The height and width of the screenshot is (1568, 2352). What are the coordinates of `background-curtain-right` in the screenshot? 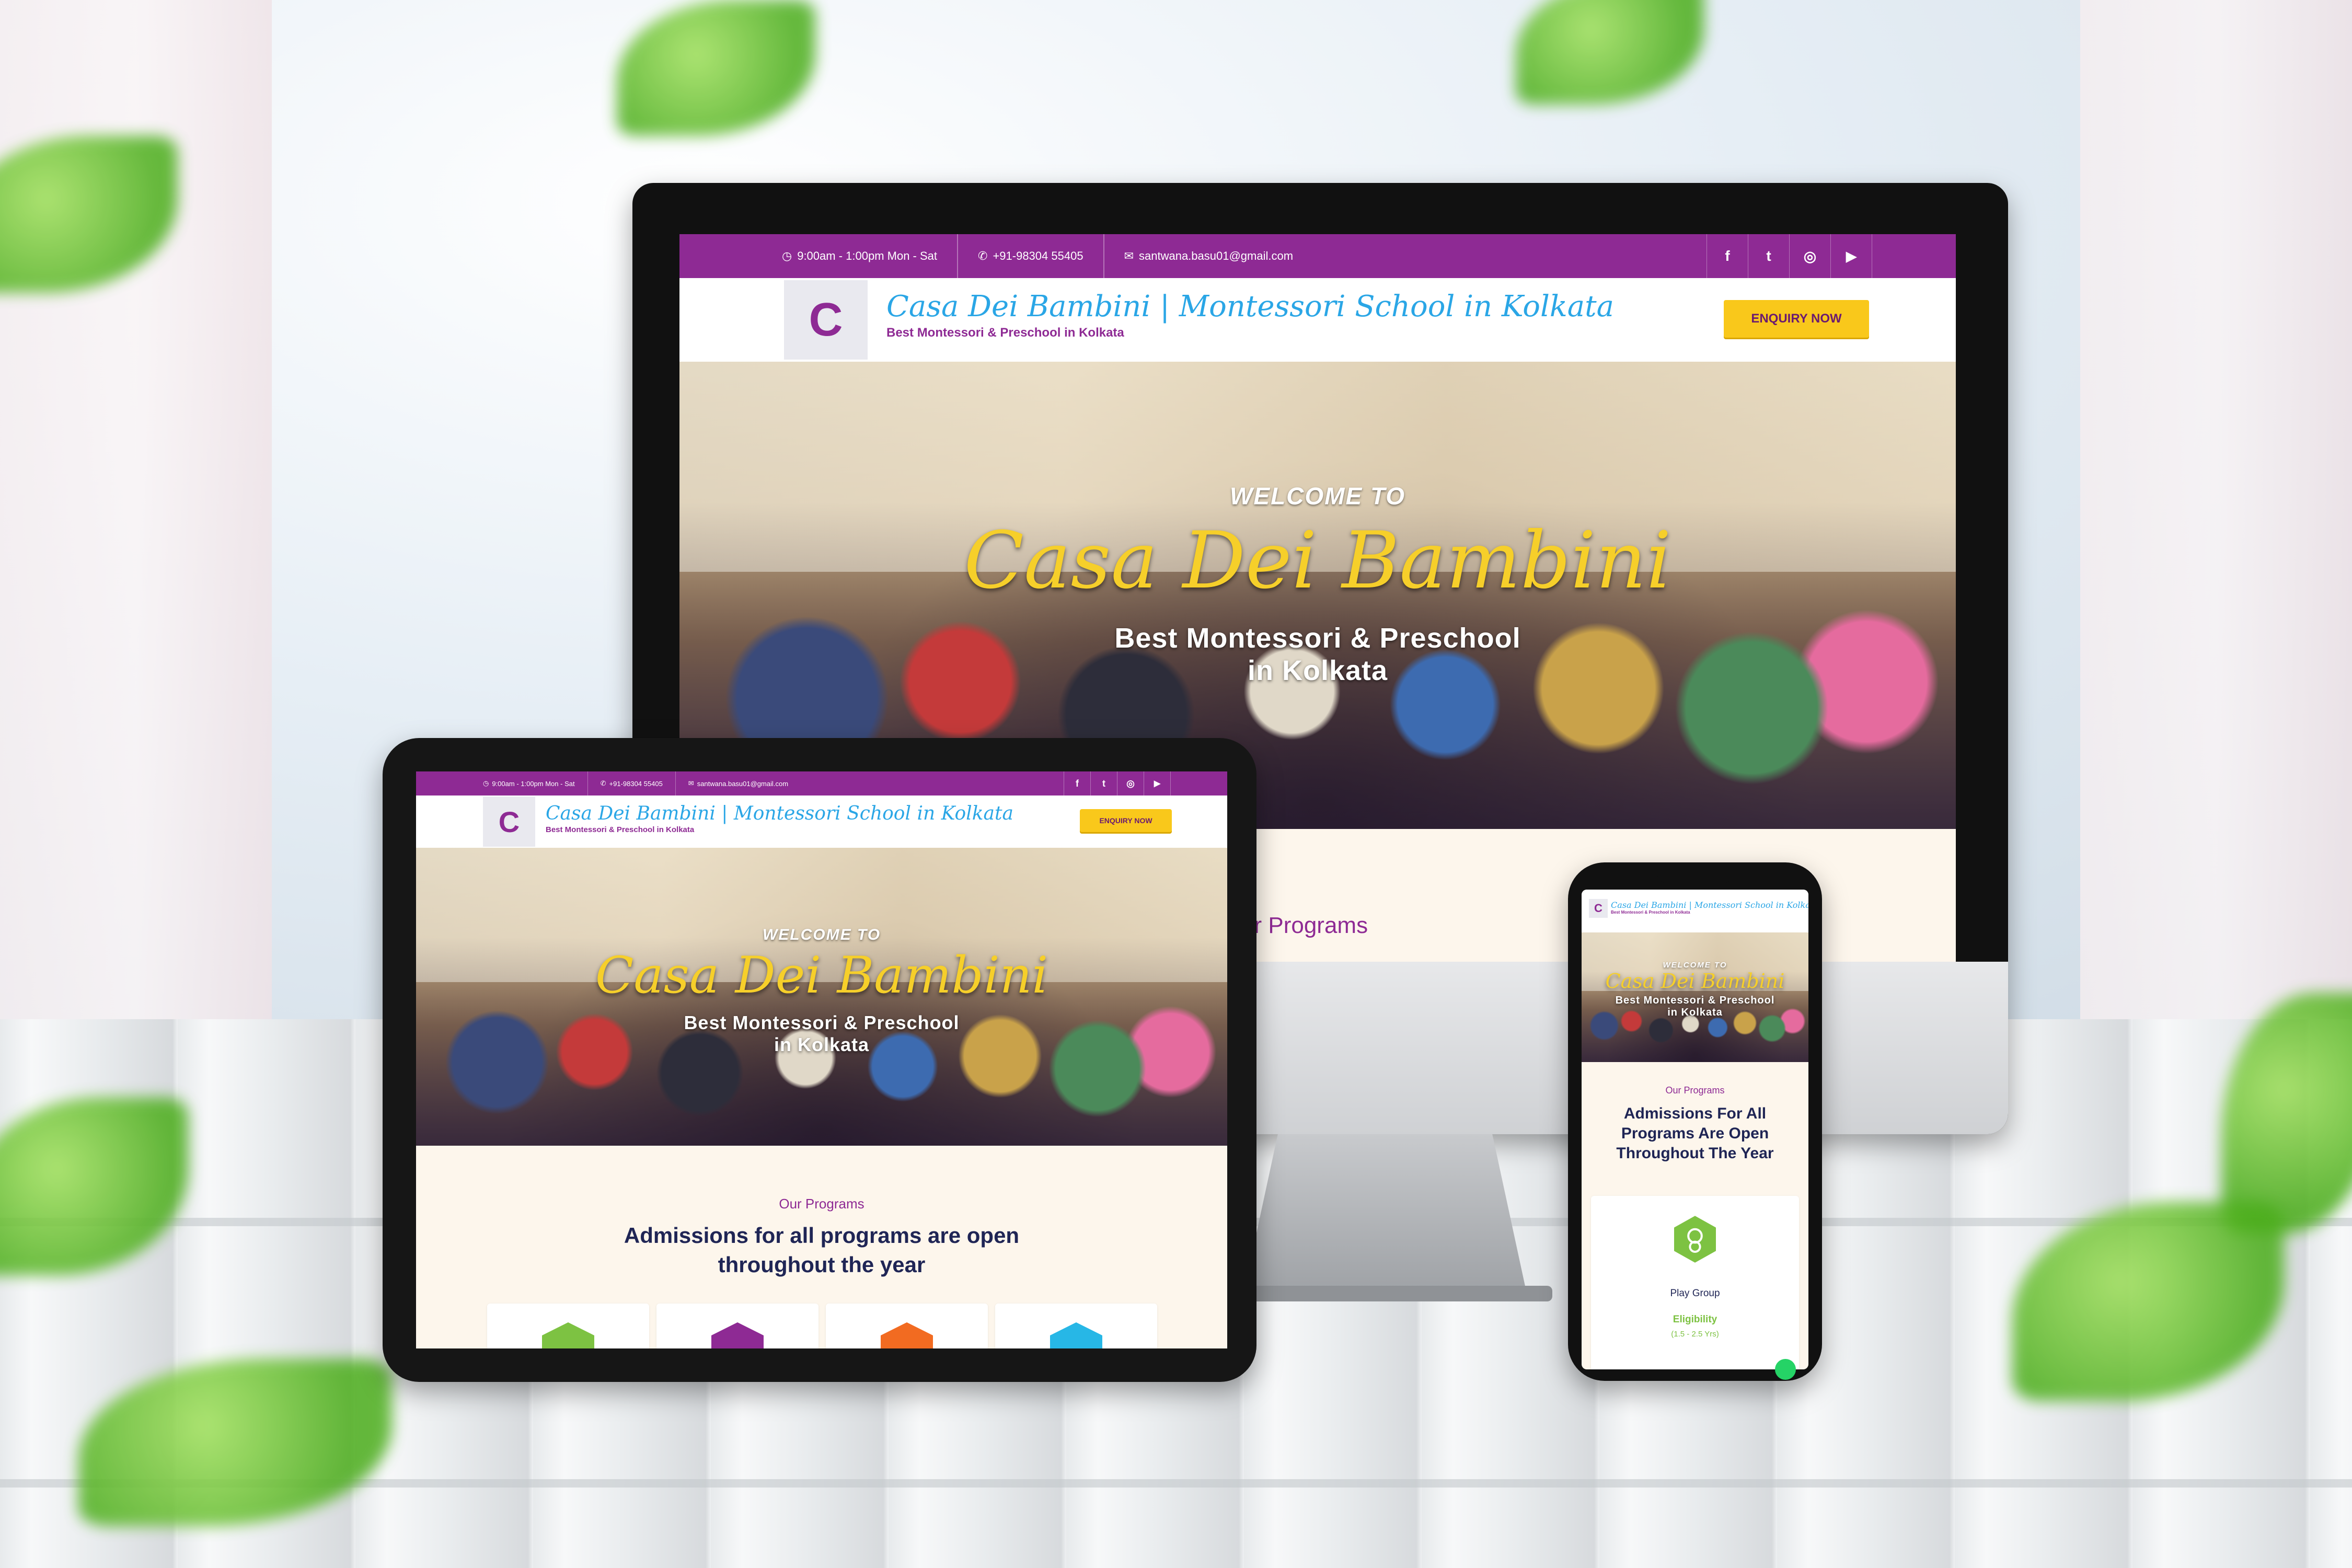 It's located at (2216, 509).